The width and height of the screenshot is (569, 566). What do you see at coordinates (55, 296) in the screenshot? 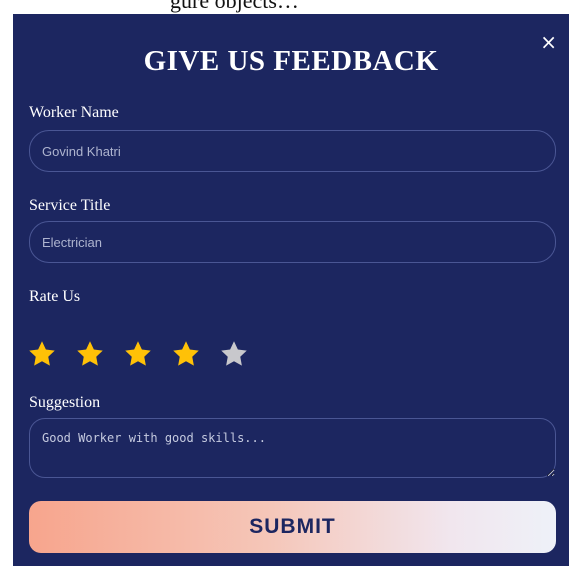
I see `rate-us-label: Rate Us` at bounding box center [55, 296].